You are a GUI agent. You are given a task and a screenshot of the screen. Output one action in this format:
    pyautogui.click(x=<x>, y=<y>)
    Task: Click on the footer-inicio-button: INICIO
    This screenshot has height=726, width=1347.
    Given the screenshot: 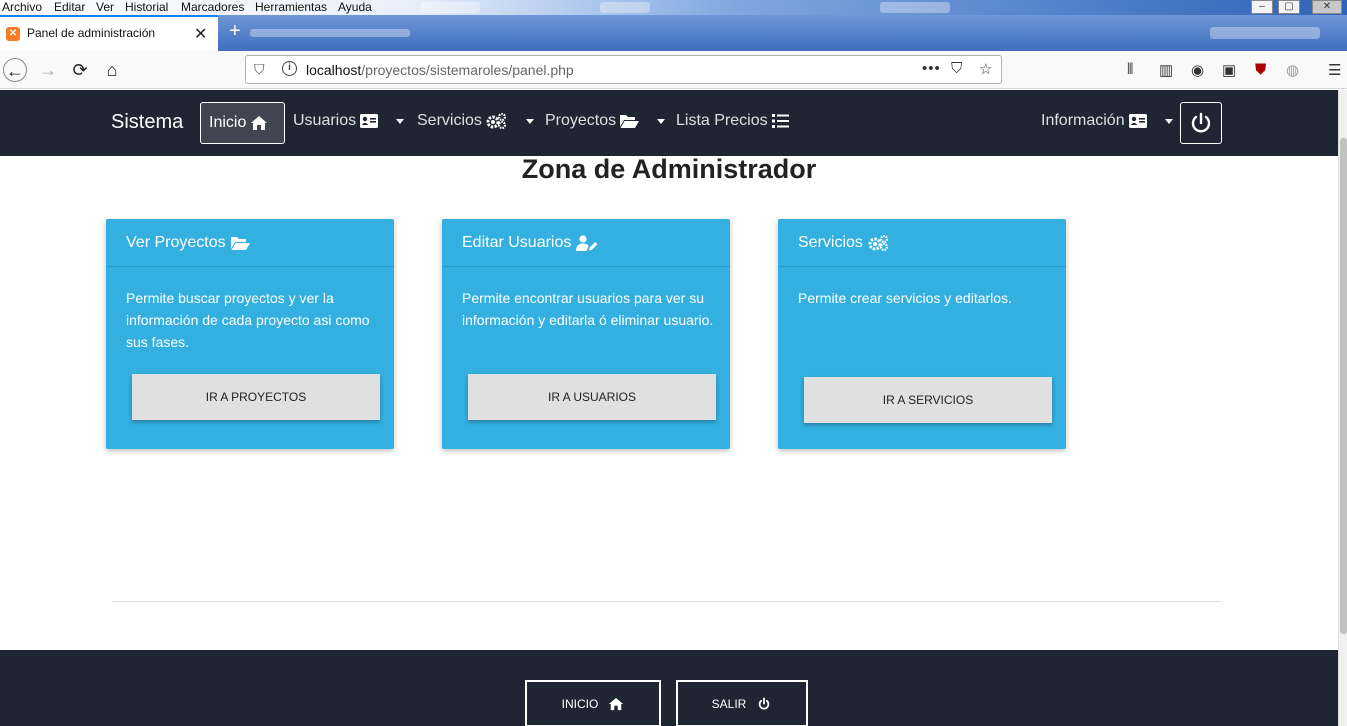 What is the action you would take?
    pyautogui.click(x=593, y=703)
    